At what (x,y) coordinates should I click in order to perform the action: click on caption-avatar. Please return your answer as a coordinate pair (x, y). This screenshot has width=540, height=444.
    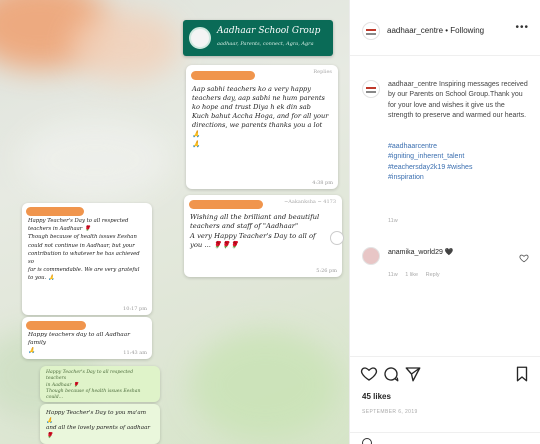
    Looking at the image, I should click on (371, 89).